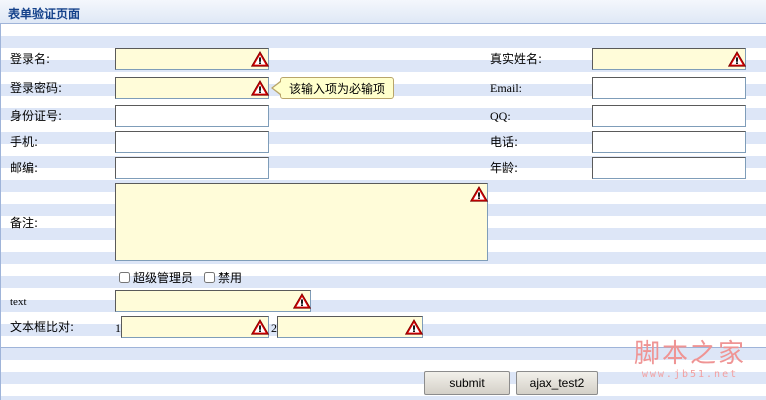 The height and width of the screenshot is (400, 766). Describe the element at coordinates (669, 116) in the screenshot. I see `qq-input` at that location.